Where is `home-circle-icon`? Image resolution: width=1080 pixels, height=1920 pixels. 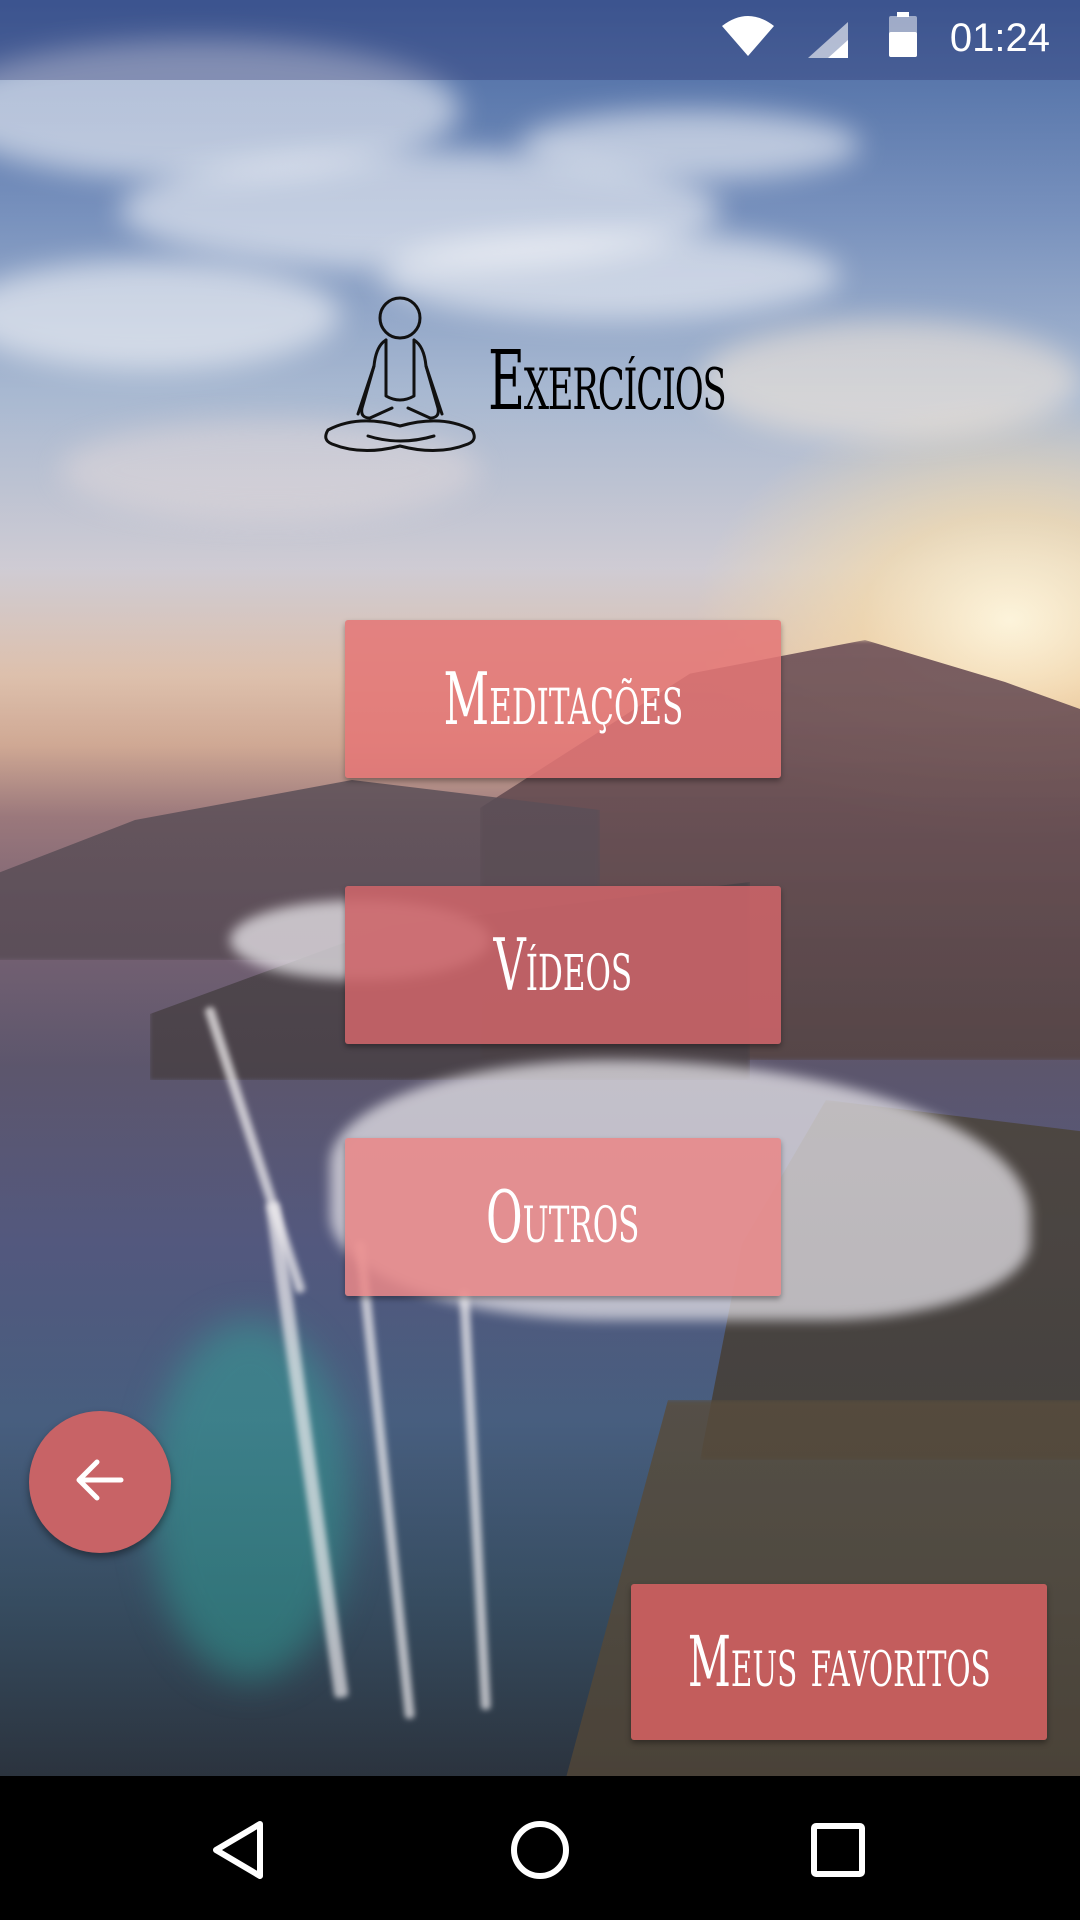
home-circle-icon is located at coordinates (540, 1852).